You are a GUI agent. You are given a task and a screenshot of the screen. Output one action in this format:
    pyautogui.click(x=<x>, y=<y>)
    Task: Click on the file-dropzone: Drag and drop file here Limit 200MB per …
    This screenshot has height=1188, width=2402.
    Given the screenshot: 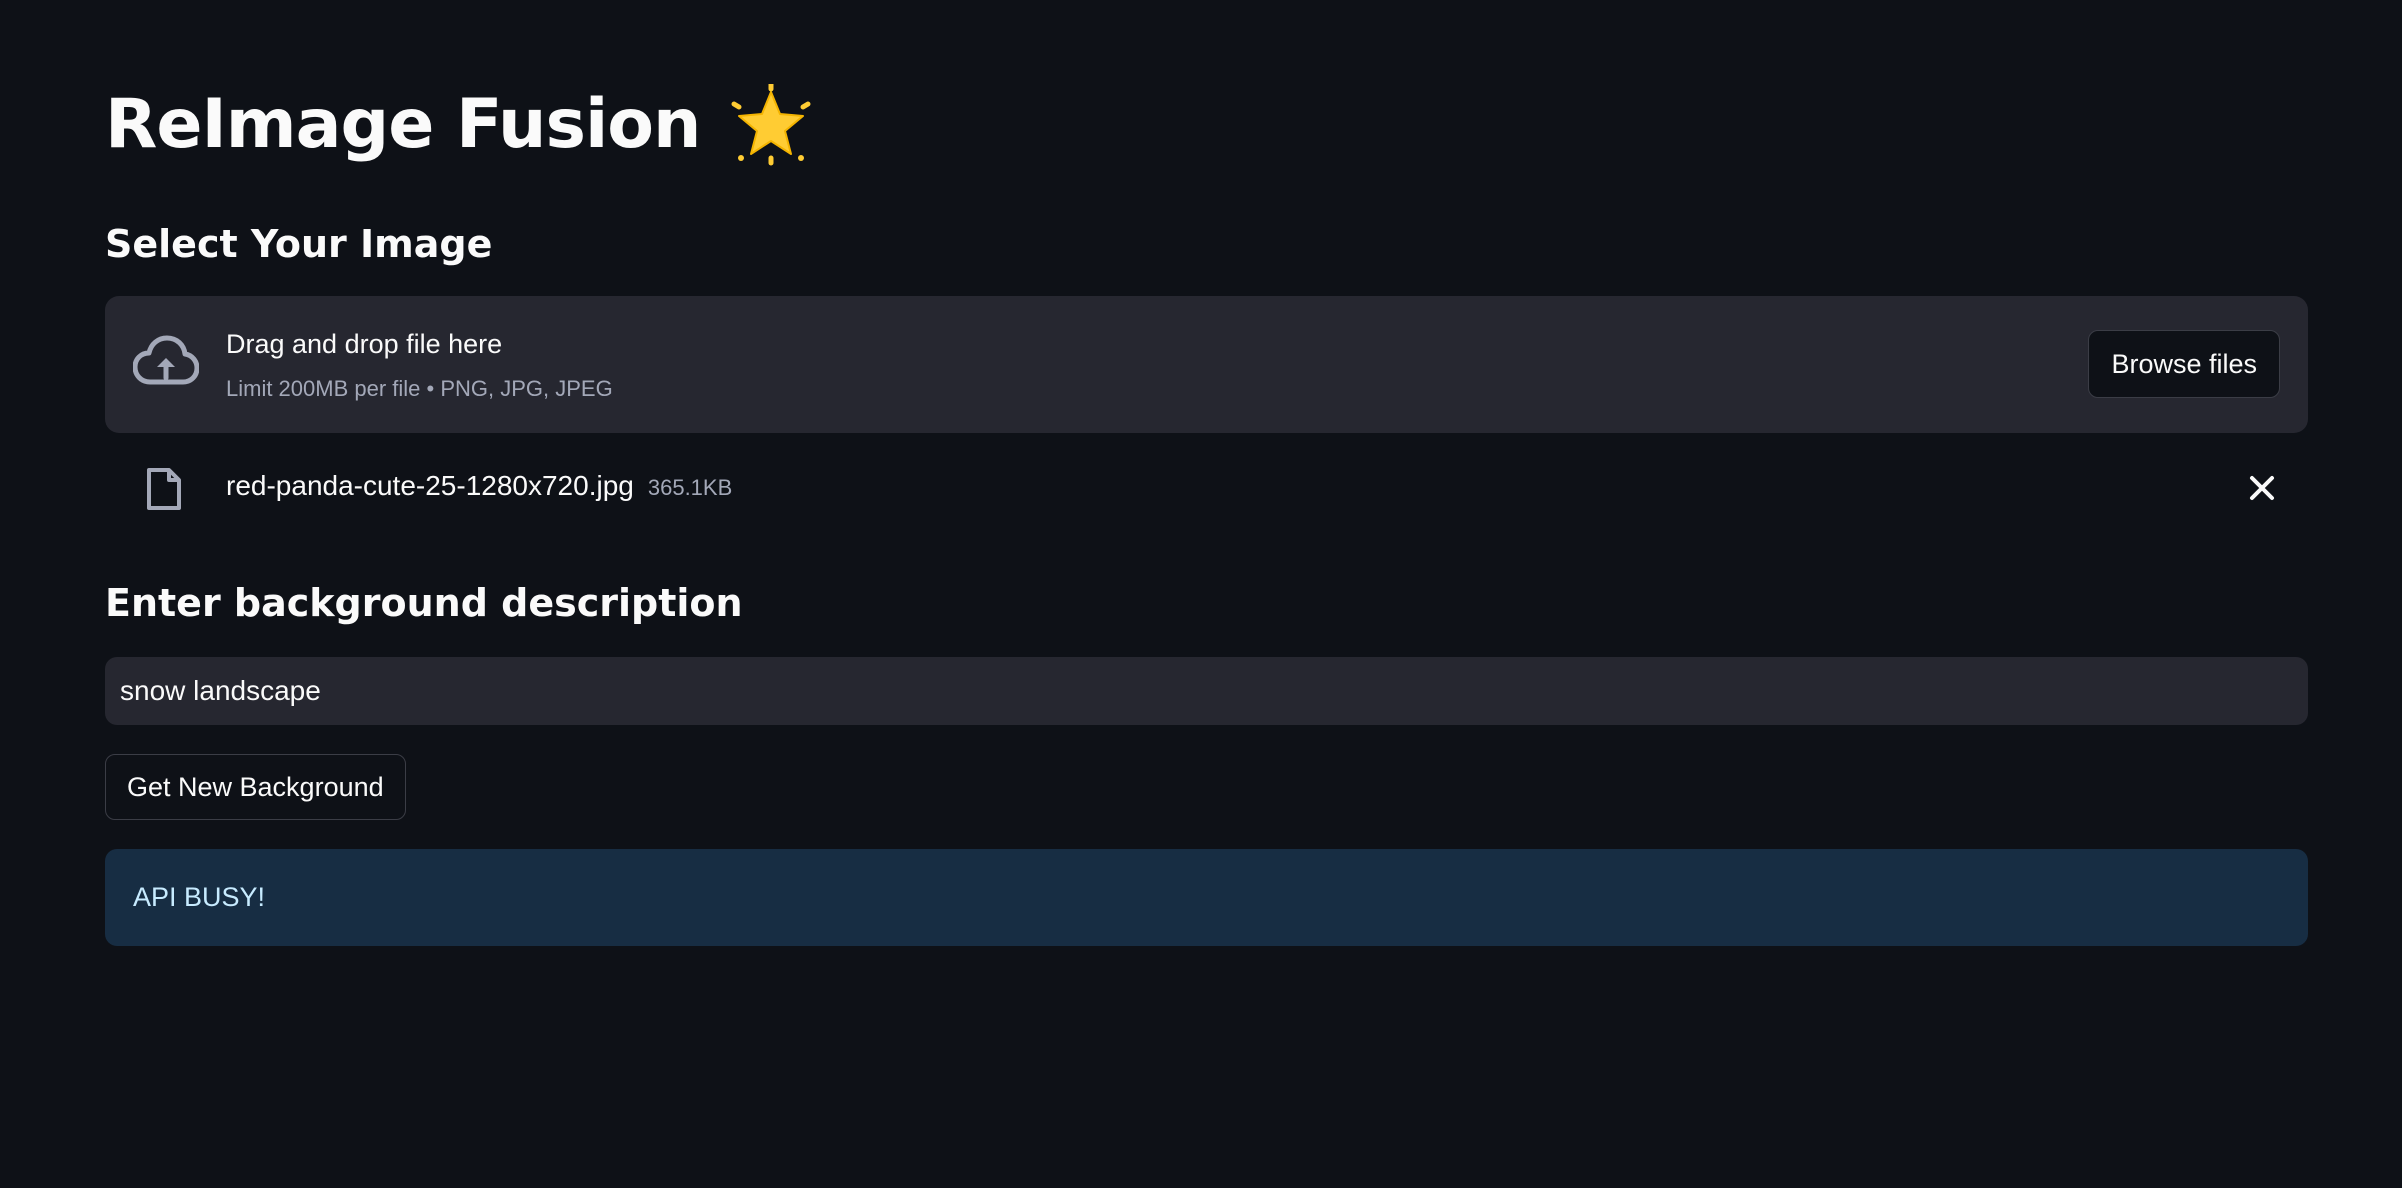 What is the action you would take?
    pyautogui.click(x=1206, y=364)
    